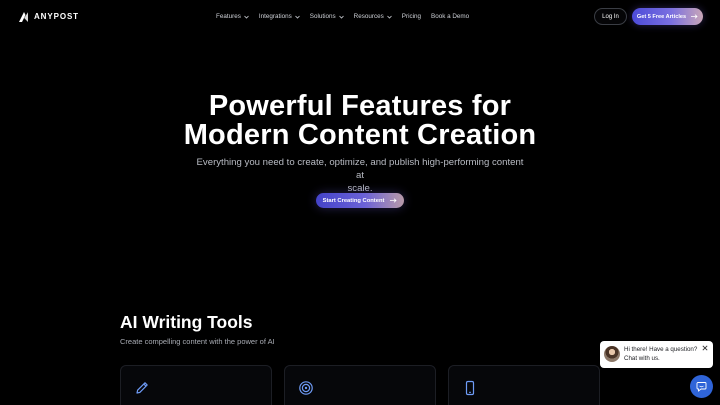 Image resolution: width=720 pixels, height=405 pixels. I want to click on anypost-logo-icon, so click(23, 16).